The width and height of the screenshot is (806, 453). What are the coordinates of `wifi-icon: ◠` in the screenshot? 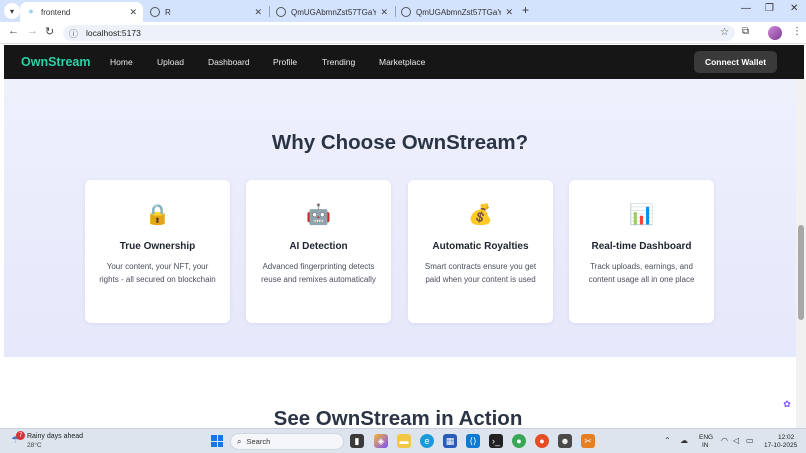 It's located at (724, 440).